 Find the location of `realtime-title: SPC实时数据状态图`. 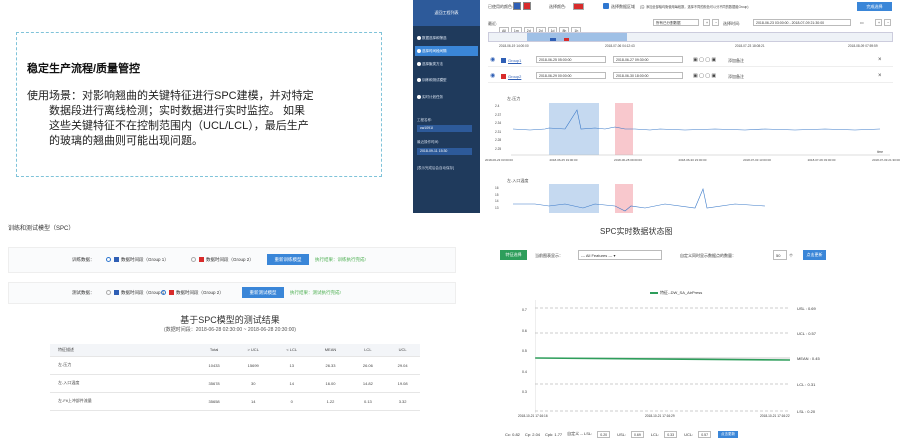

realtime-title: SPC实时数据状态图 is located at coordinates (636, 231).